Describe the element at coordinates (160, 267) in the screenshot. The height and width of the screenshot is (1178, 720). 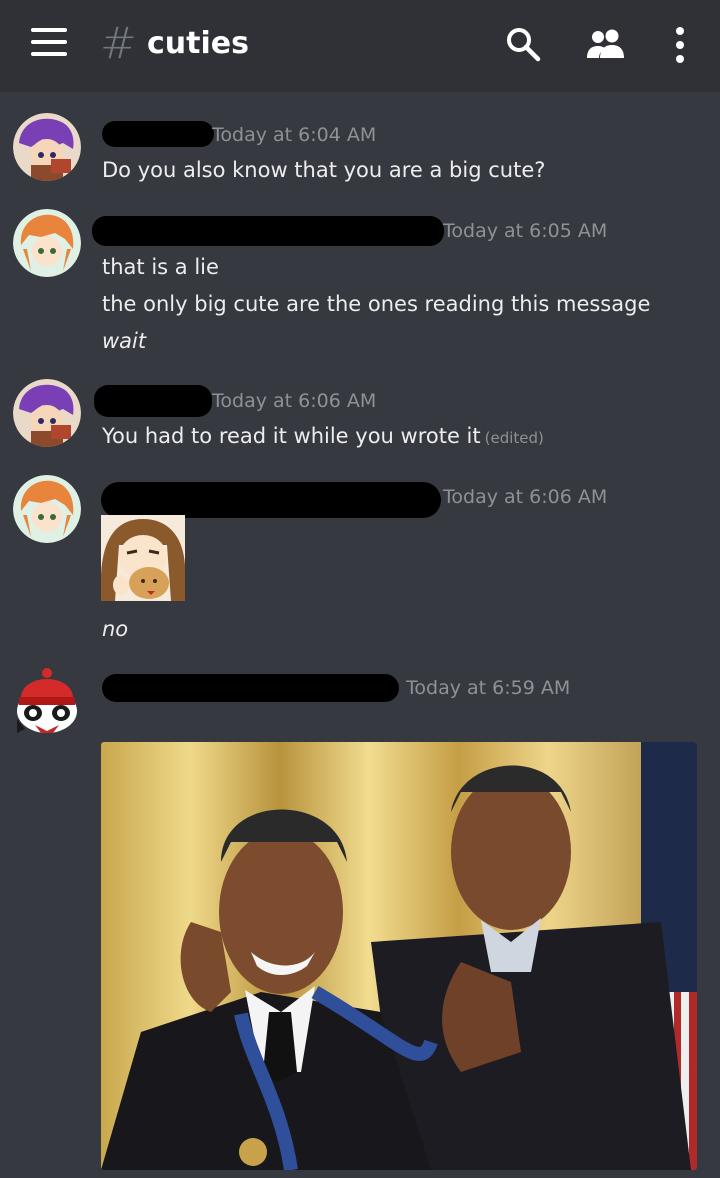
I see `message-text: that is a lie` at that location.